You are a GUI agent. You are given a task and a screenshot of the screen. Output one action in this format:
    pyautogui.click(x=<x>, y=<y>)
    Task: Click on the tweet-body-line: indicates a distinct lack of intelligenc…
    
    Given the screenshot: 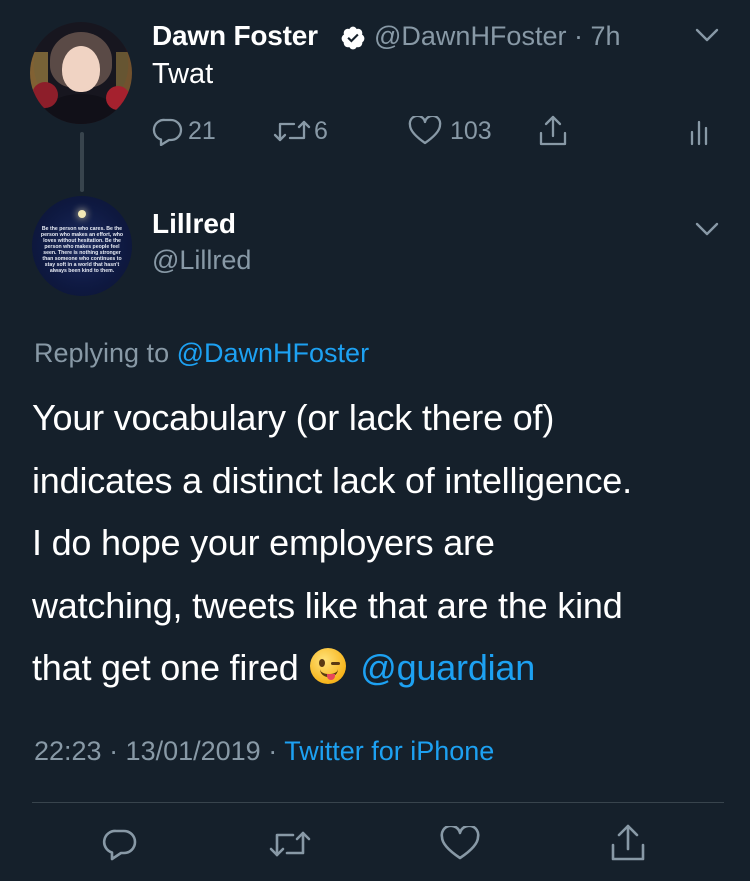 What is the action you would take?
    pyautogui.click(x=332, y=480)
    